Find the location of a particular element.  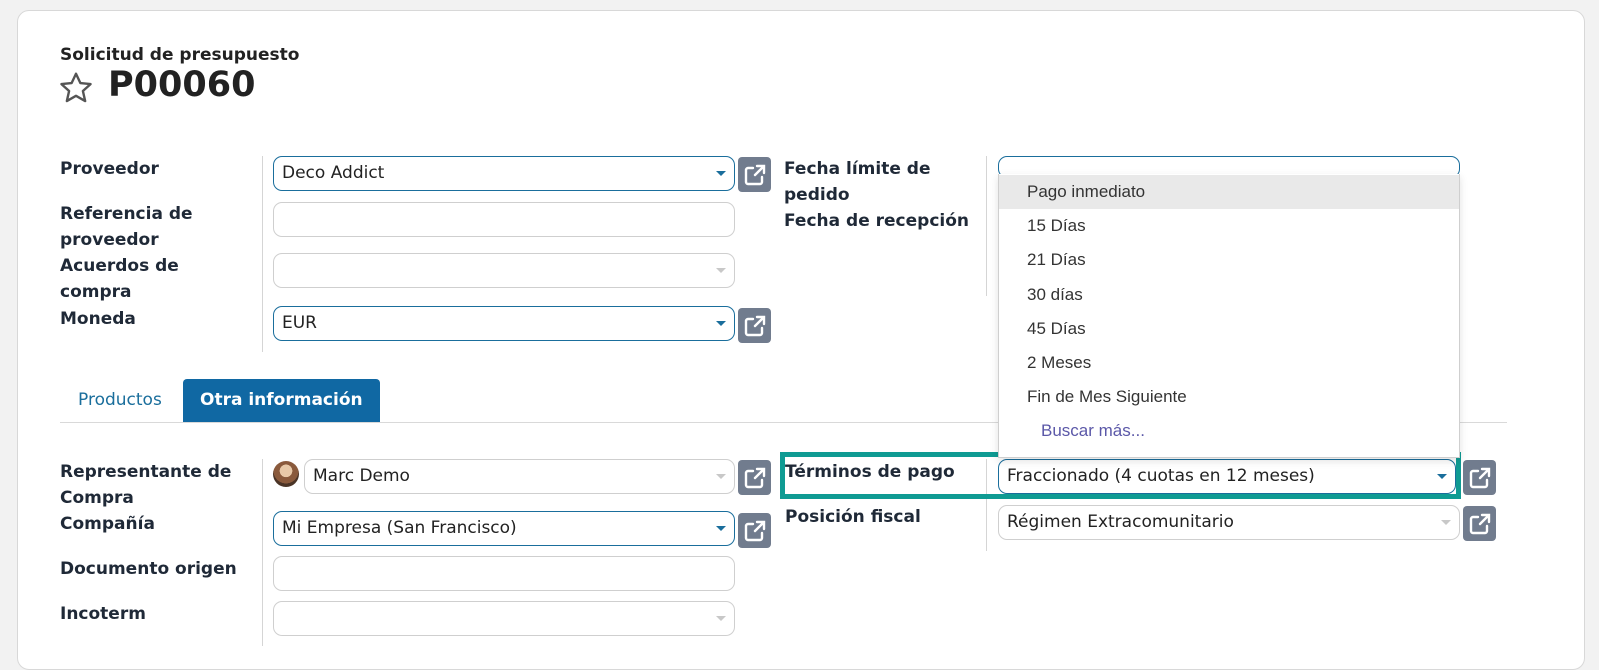

acuerdos-label-line1: Acuerdos de is located at coordinates (119, 266).